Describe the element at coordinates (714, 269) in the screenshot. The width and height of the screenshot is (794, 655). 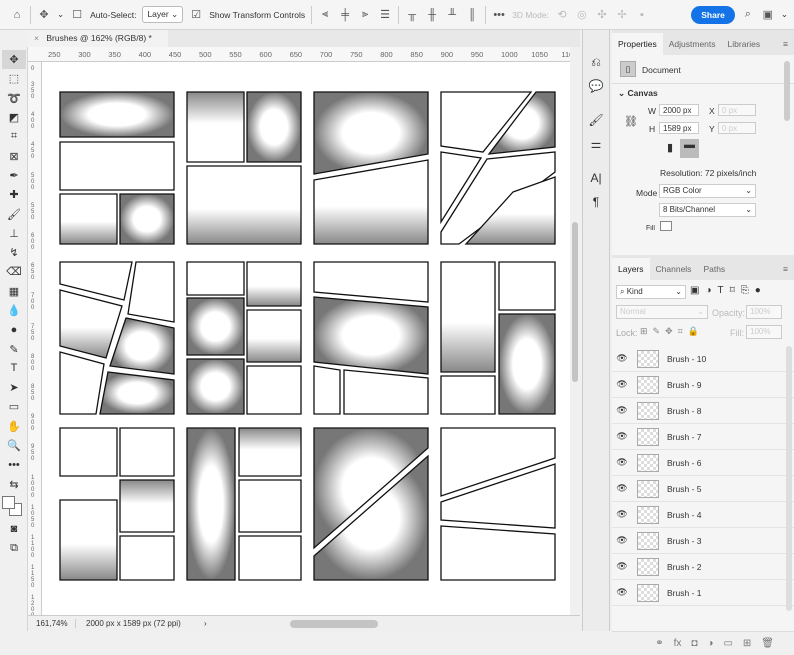
I see `tab-paths: Paths` at that location.